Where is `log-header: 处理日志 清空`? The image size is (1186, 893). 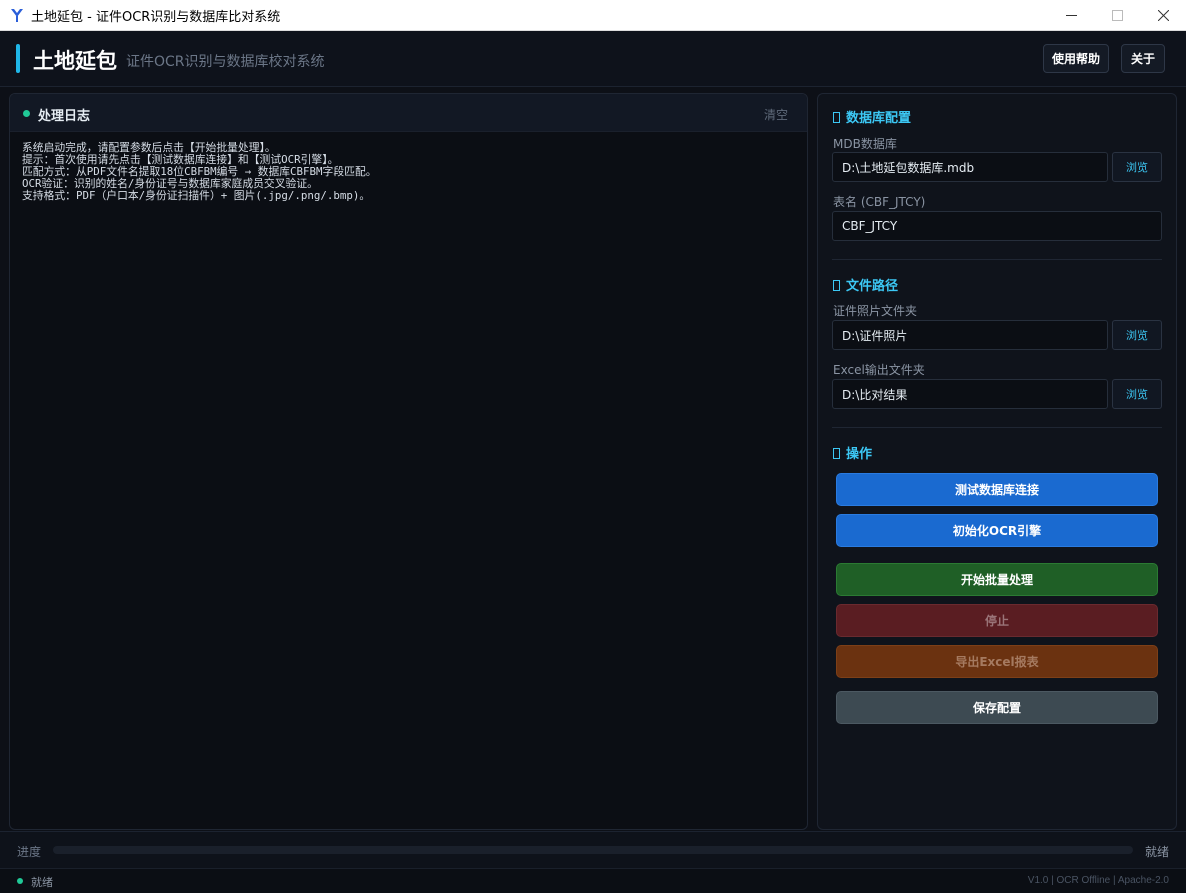 log-header: 处理日志 清空 is located at coordinates (408, 113).